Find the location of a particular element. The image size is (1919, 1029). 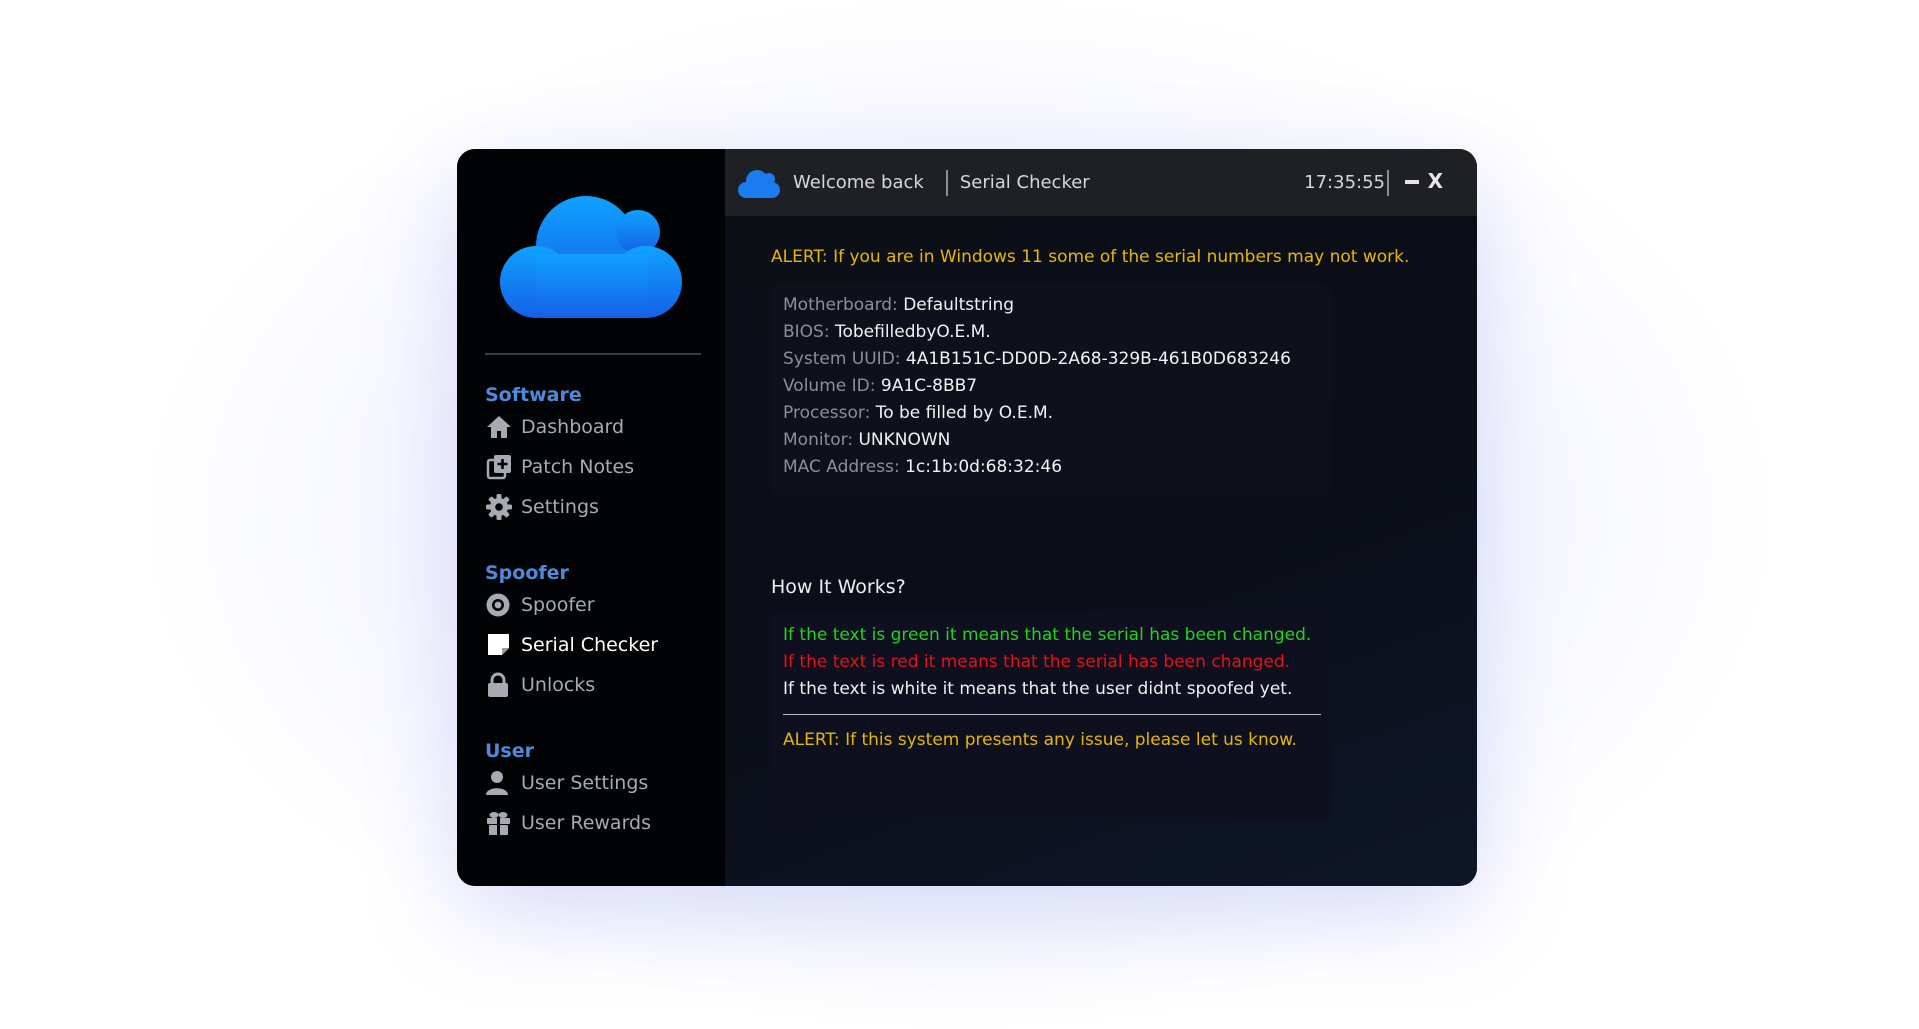

section-header-software: Software is located at coordinates (533, 395).